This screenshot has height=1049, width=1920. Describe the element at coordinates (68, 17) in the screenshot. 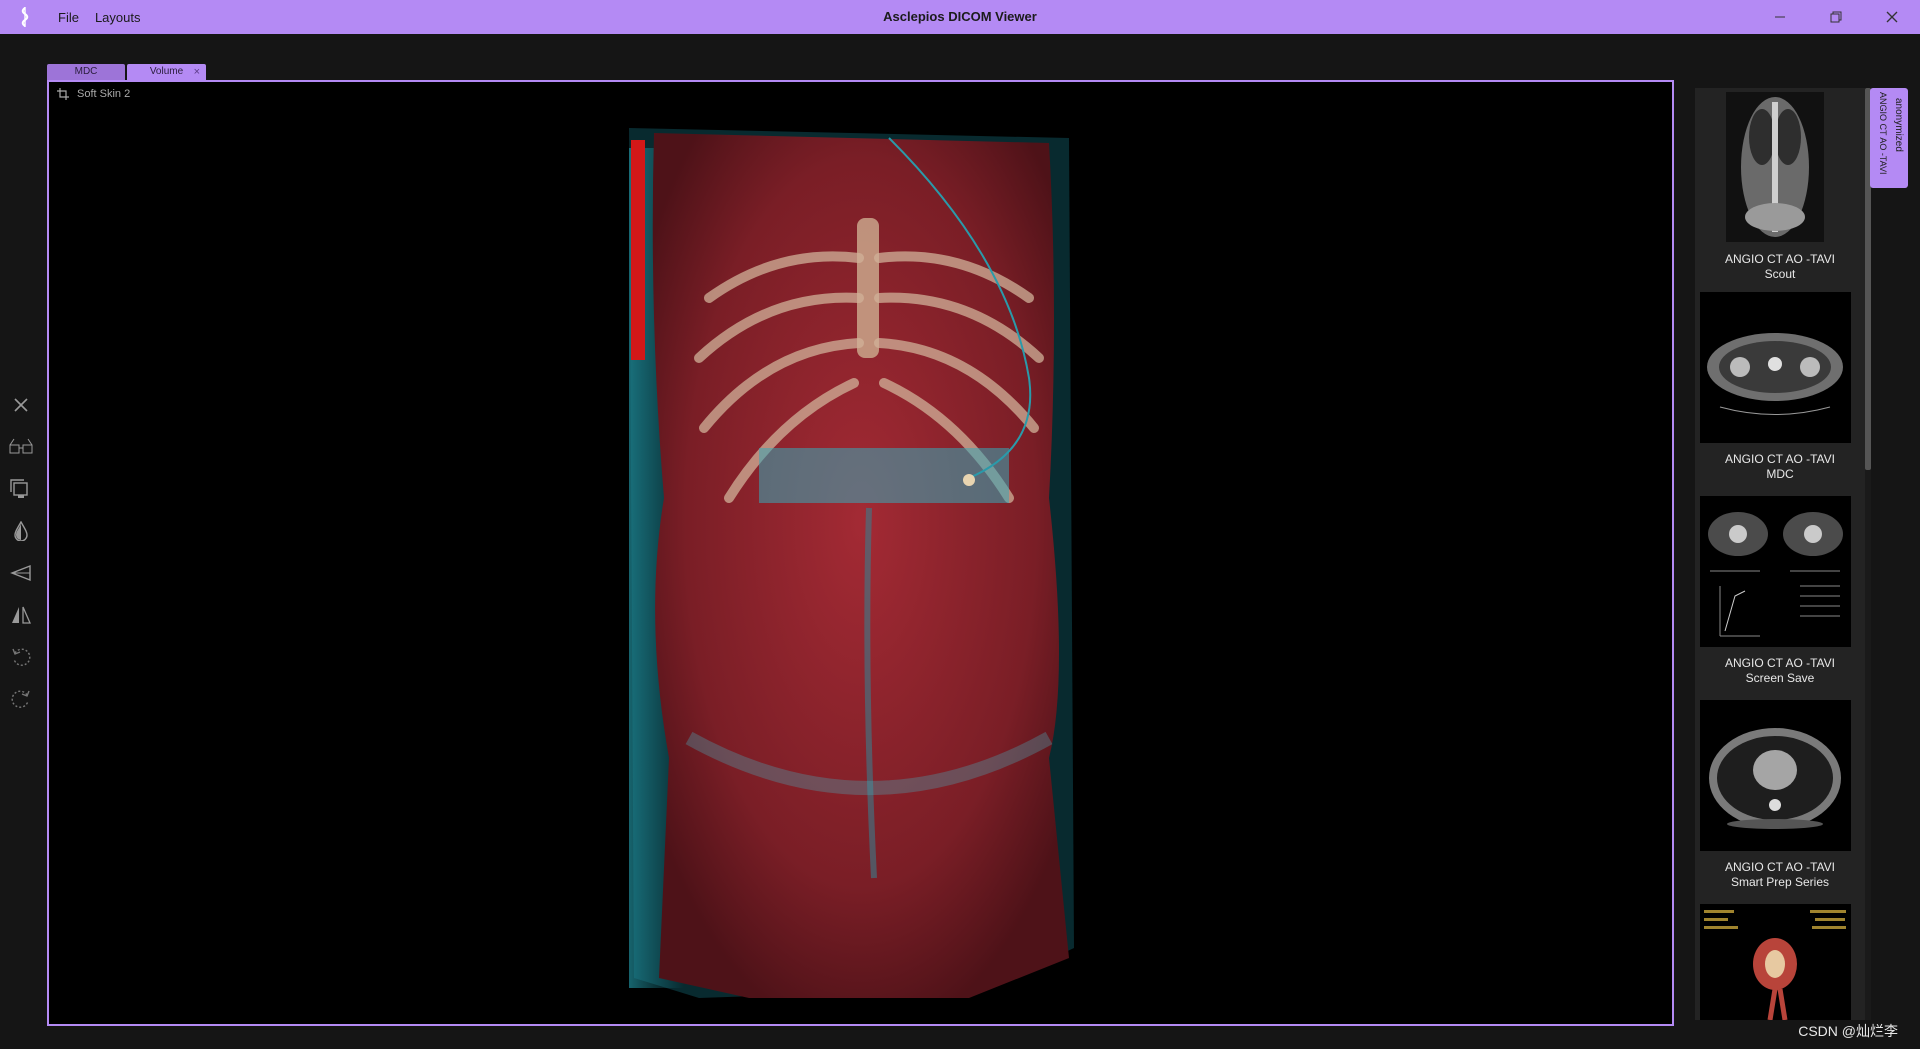

I see `menu-file: File` at that location.